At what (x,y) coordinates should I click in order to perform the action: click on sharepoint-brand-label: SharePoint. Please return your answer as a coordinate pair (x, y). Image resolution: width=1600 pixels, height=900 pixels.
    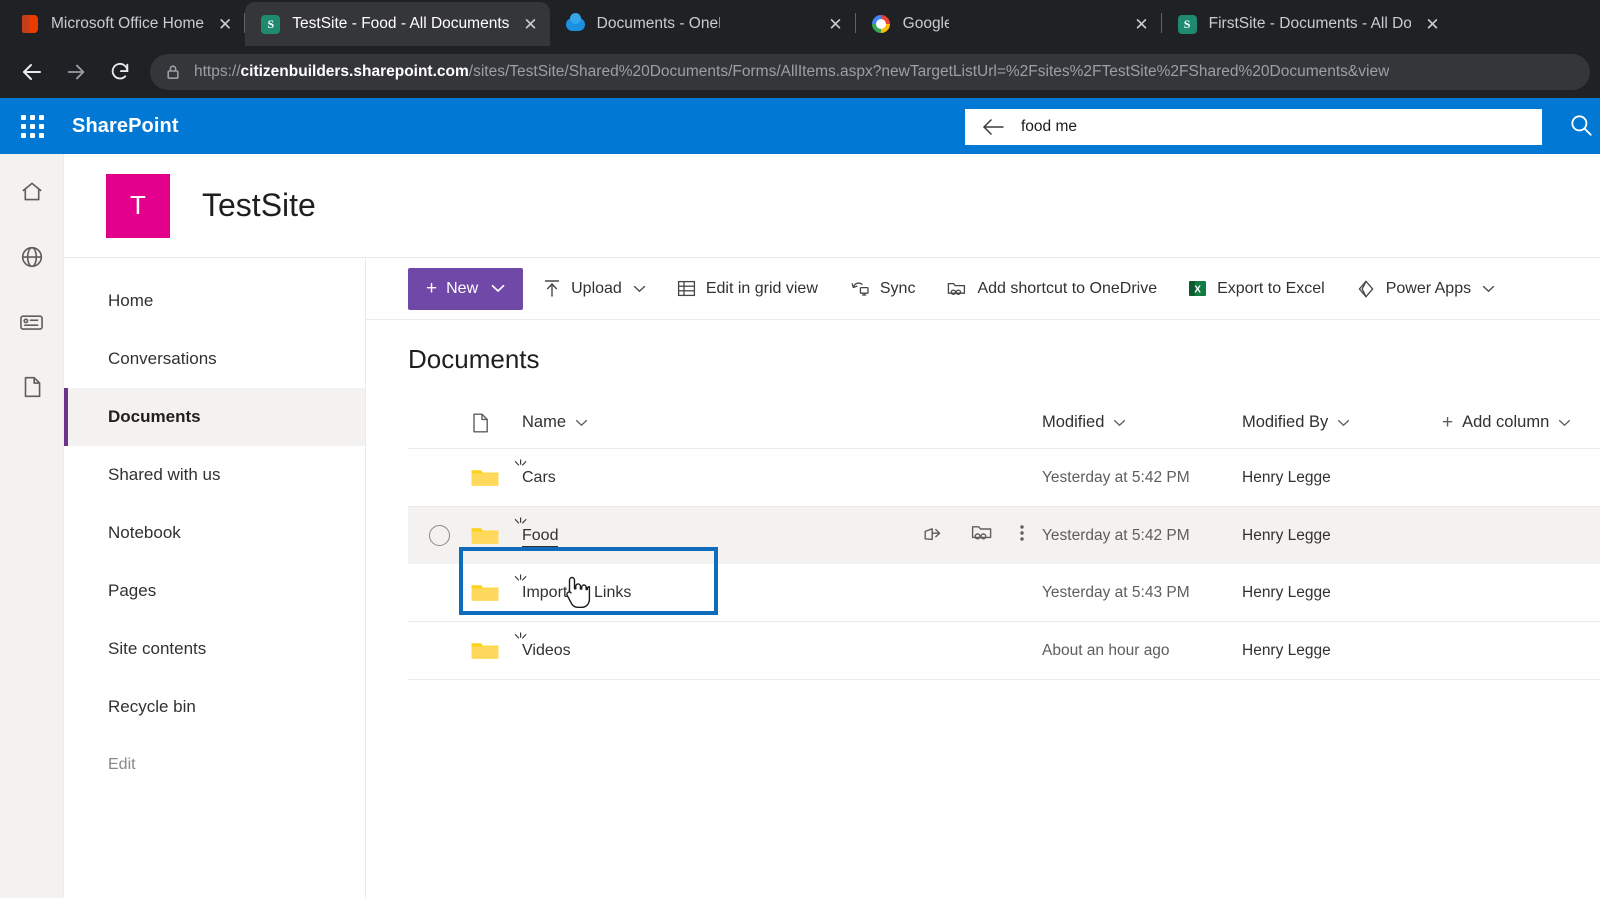
    Looking at the image, I should click on (125, 126).